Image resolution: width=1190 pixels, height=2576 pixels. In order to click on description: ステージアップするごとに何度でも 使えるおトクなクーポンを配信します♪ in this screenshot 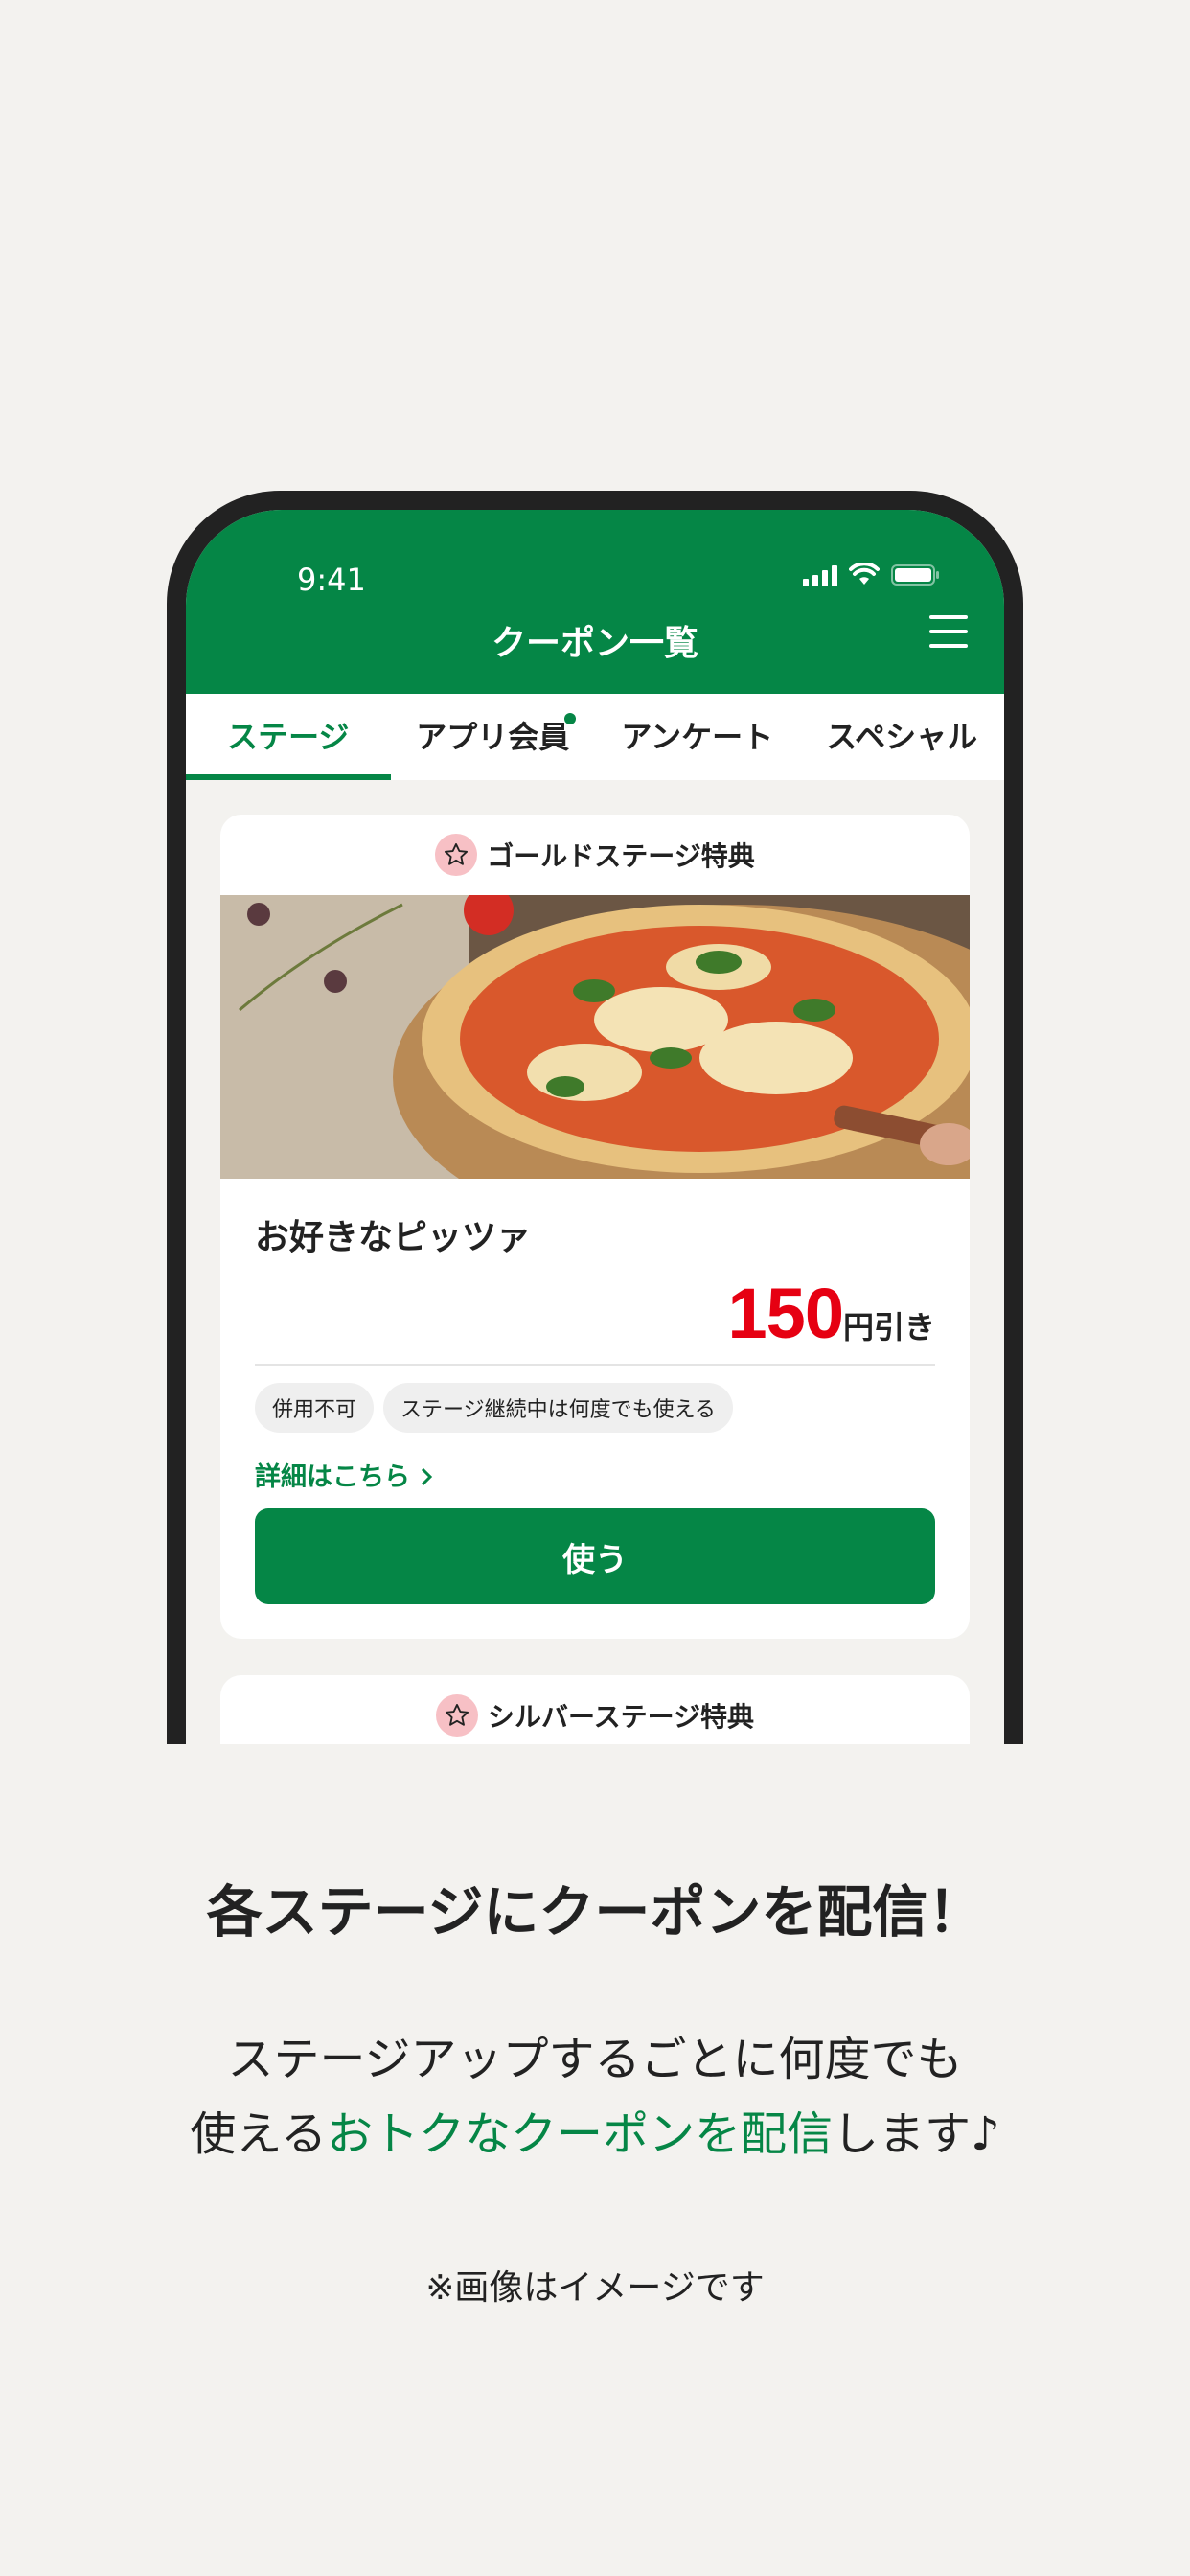, I will do `click(595, 2097)`.